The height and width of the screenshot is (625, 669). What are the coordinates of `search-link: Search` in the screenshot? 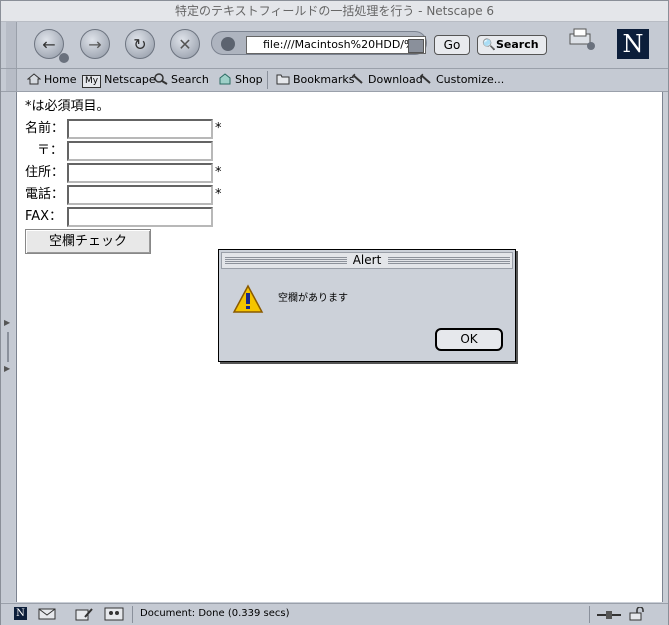 It's located at (181, 80).